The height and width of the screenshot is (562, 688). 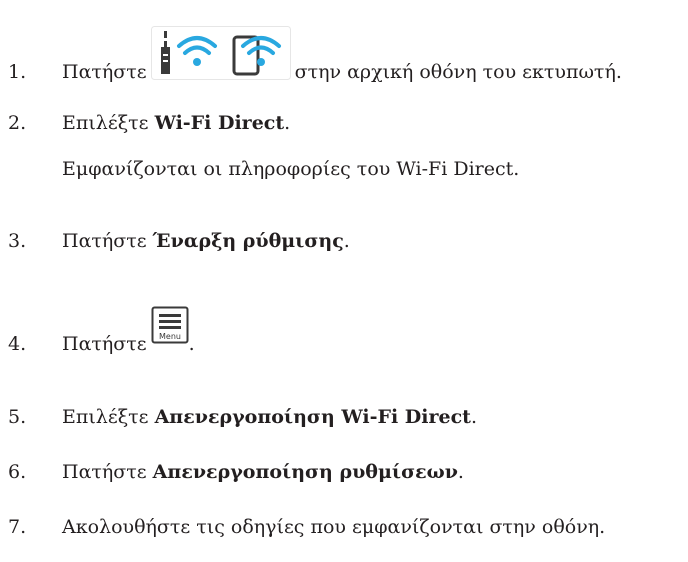 What do you see at coordinates (458, 72) in the screenshot?
I see `step-text-after: στην αρχική οθόνη του εκτυπωτή.` at bounding box center [458, 72].